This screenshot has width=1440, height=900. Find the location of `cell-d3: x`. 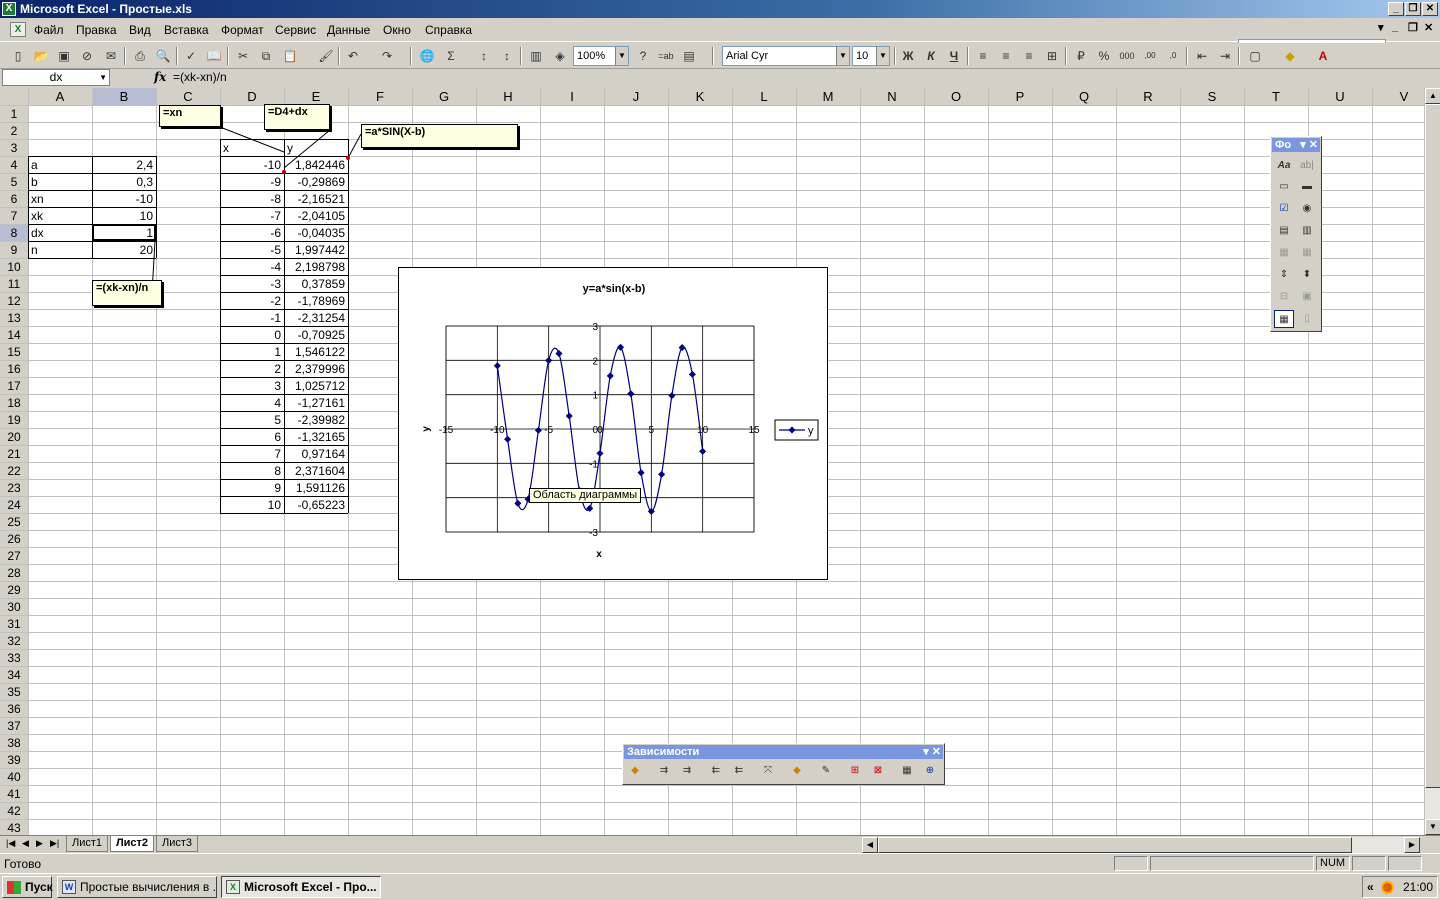

cell-d3: x is located at coordinates (226, 148).